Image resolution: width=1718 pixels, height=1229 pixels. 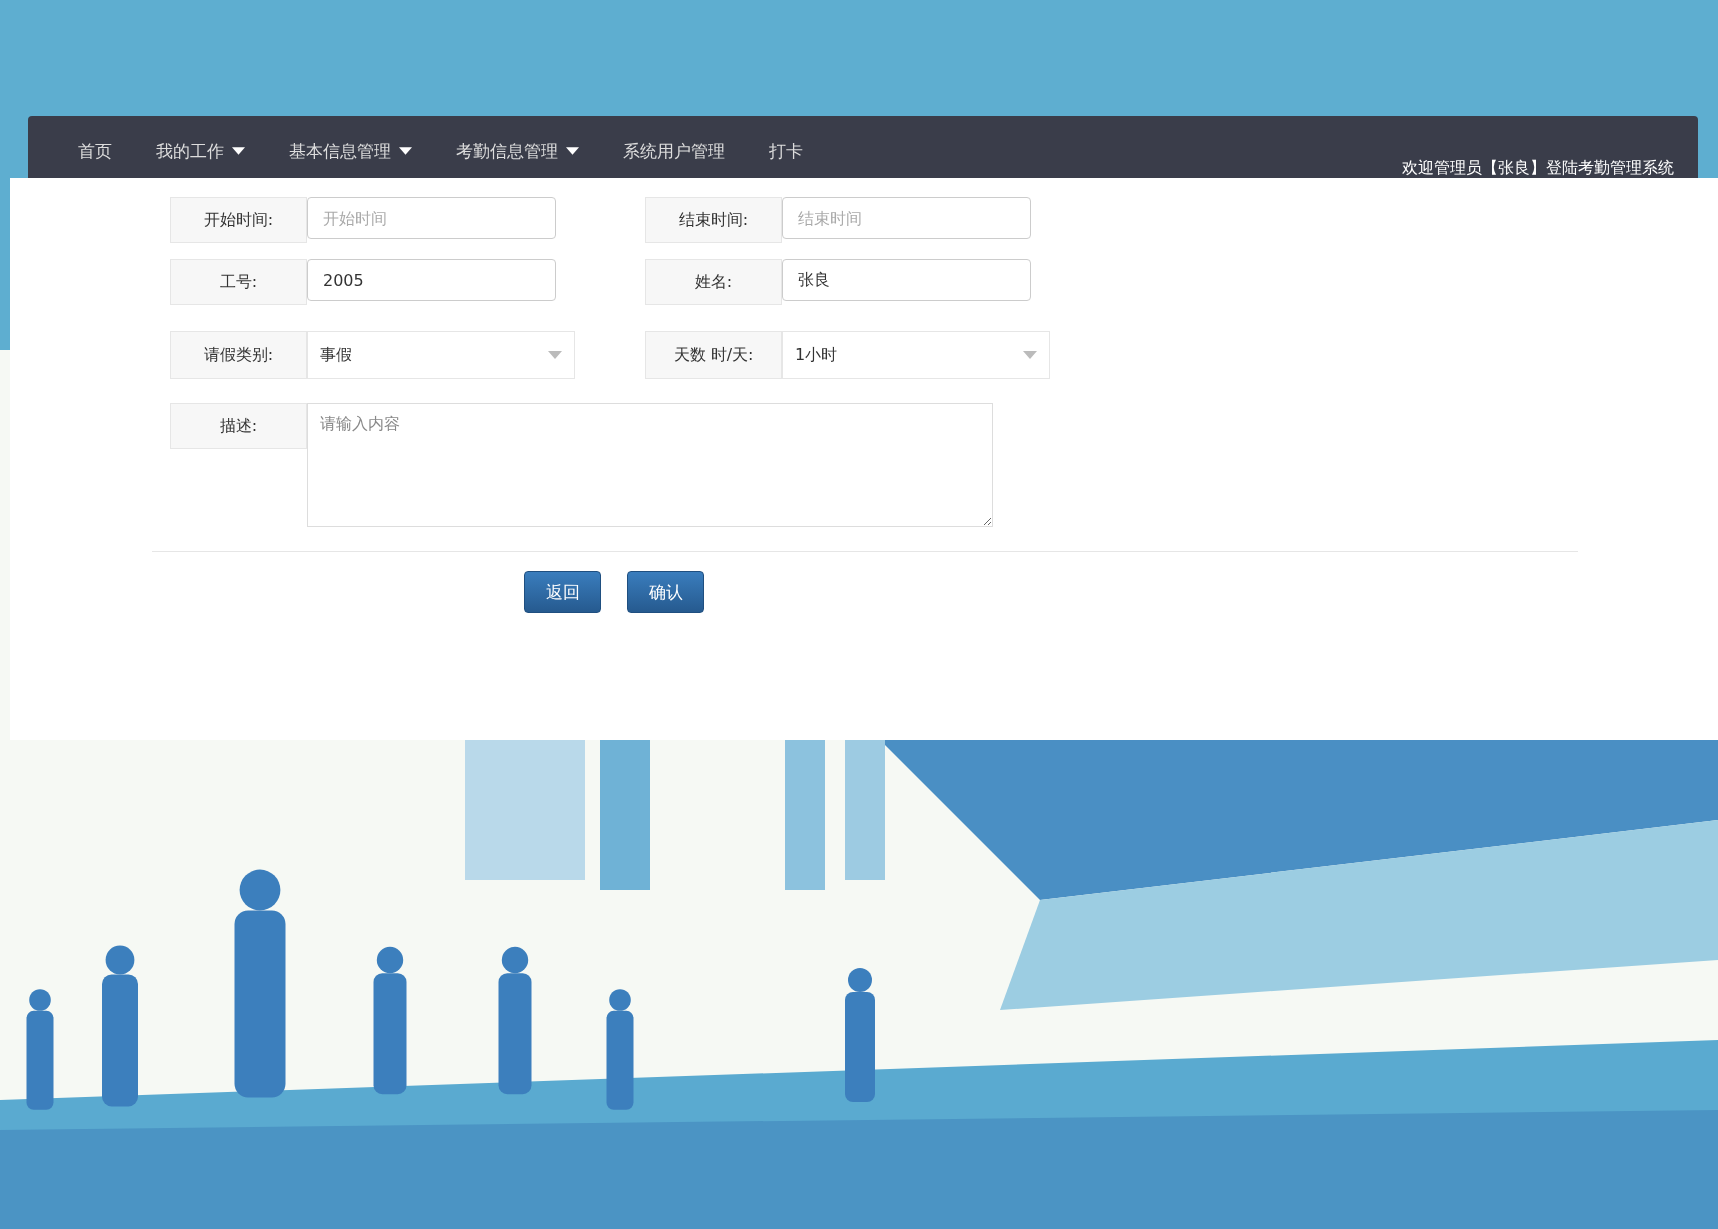 I want to click on input-field: 张良, so click(x=906, y=280).